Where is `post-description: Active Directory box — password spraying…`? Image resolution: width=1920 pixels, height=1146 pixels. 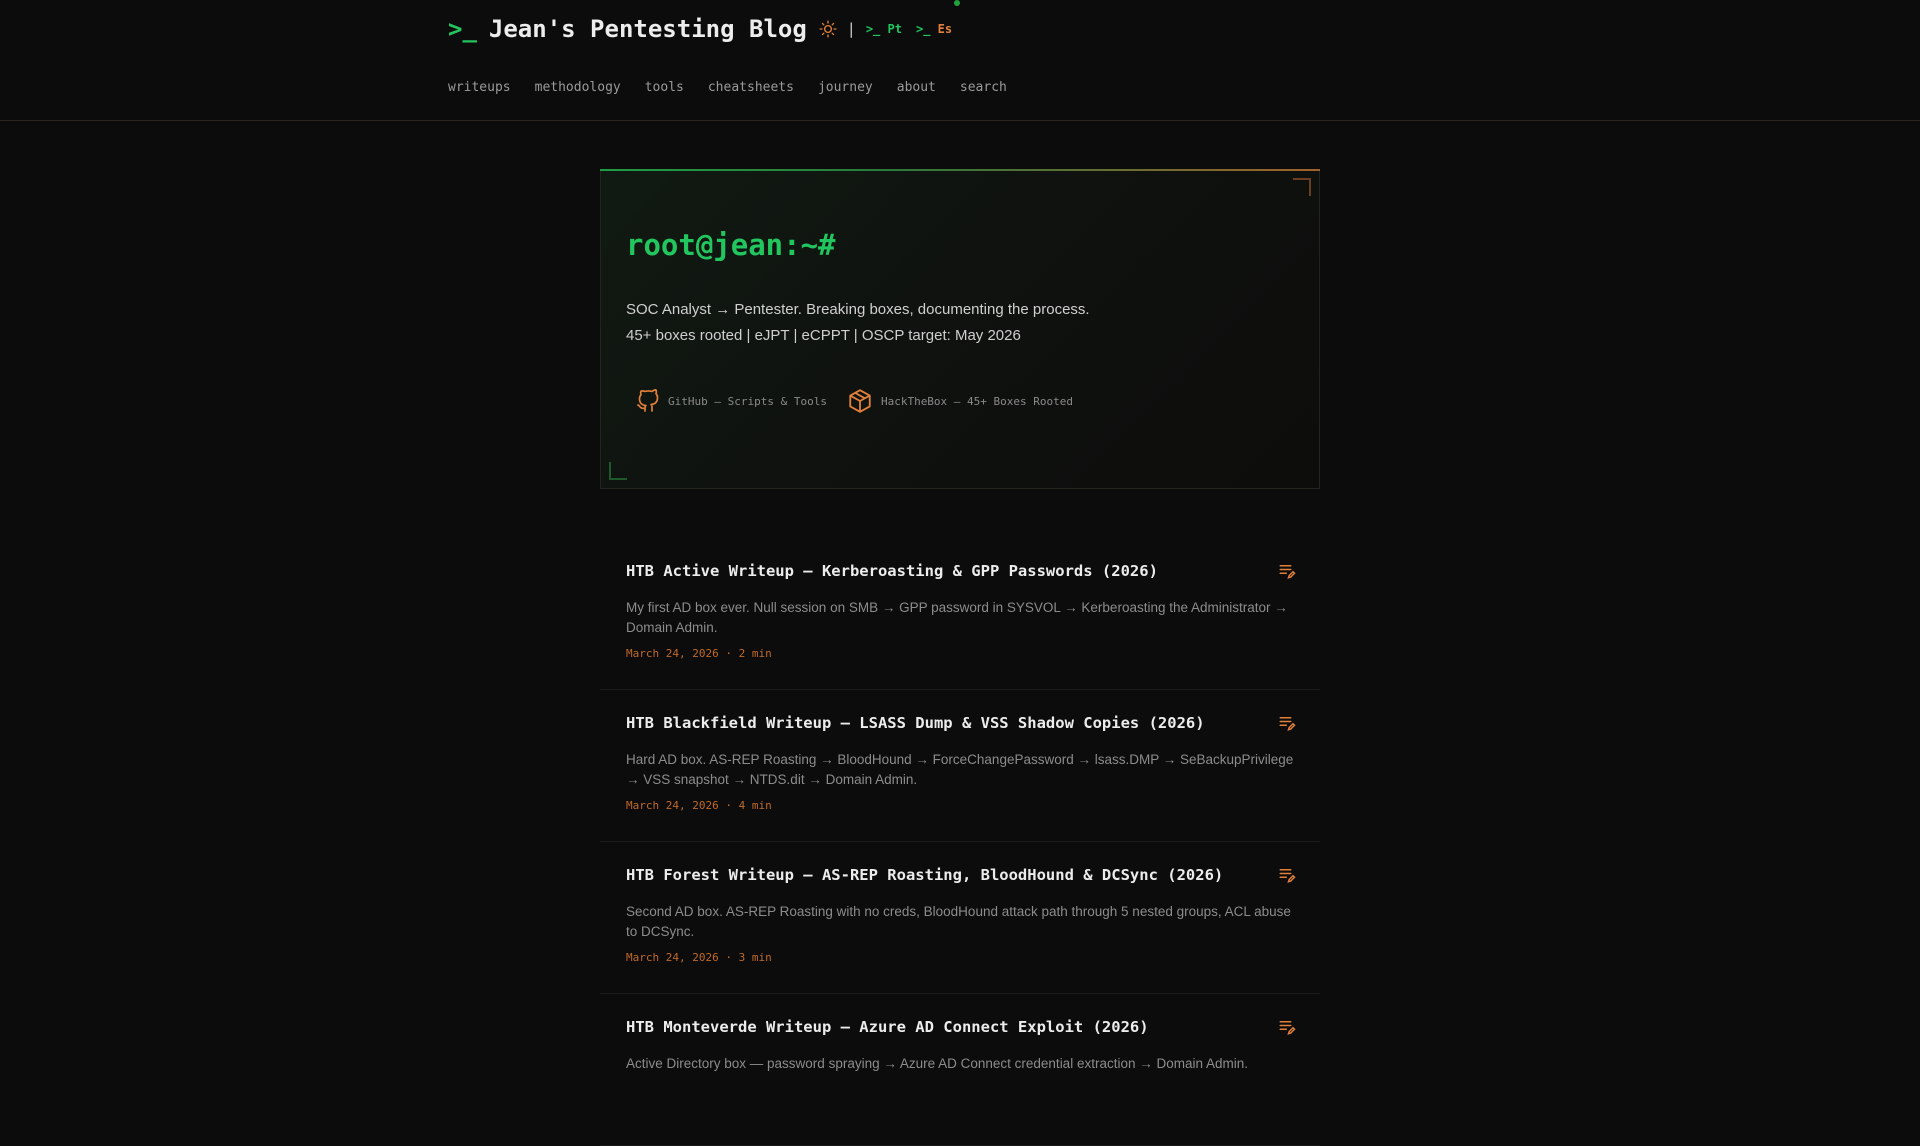
post-description: Active Directory box — password spraying… is located at coordinates (937, 1063).